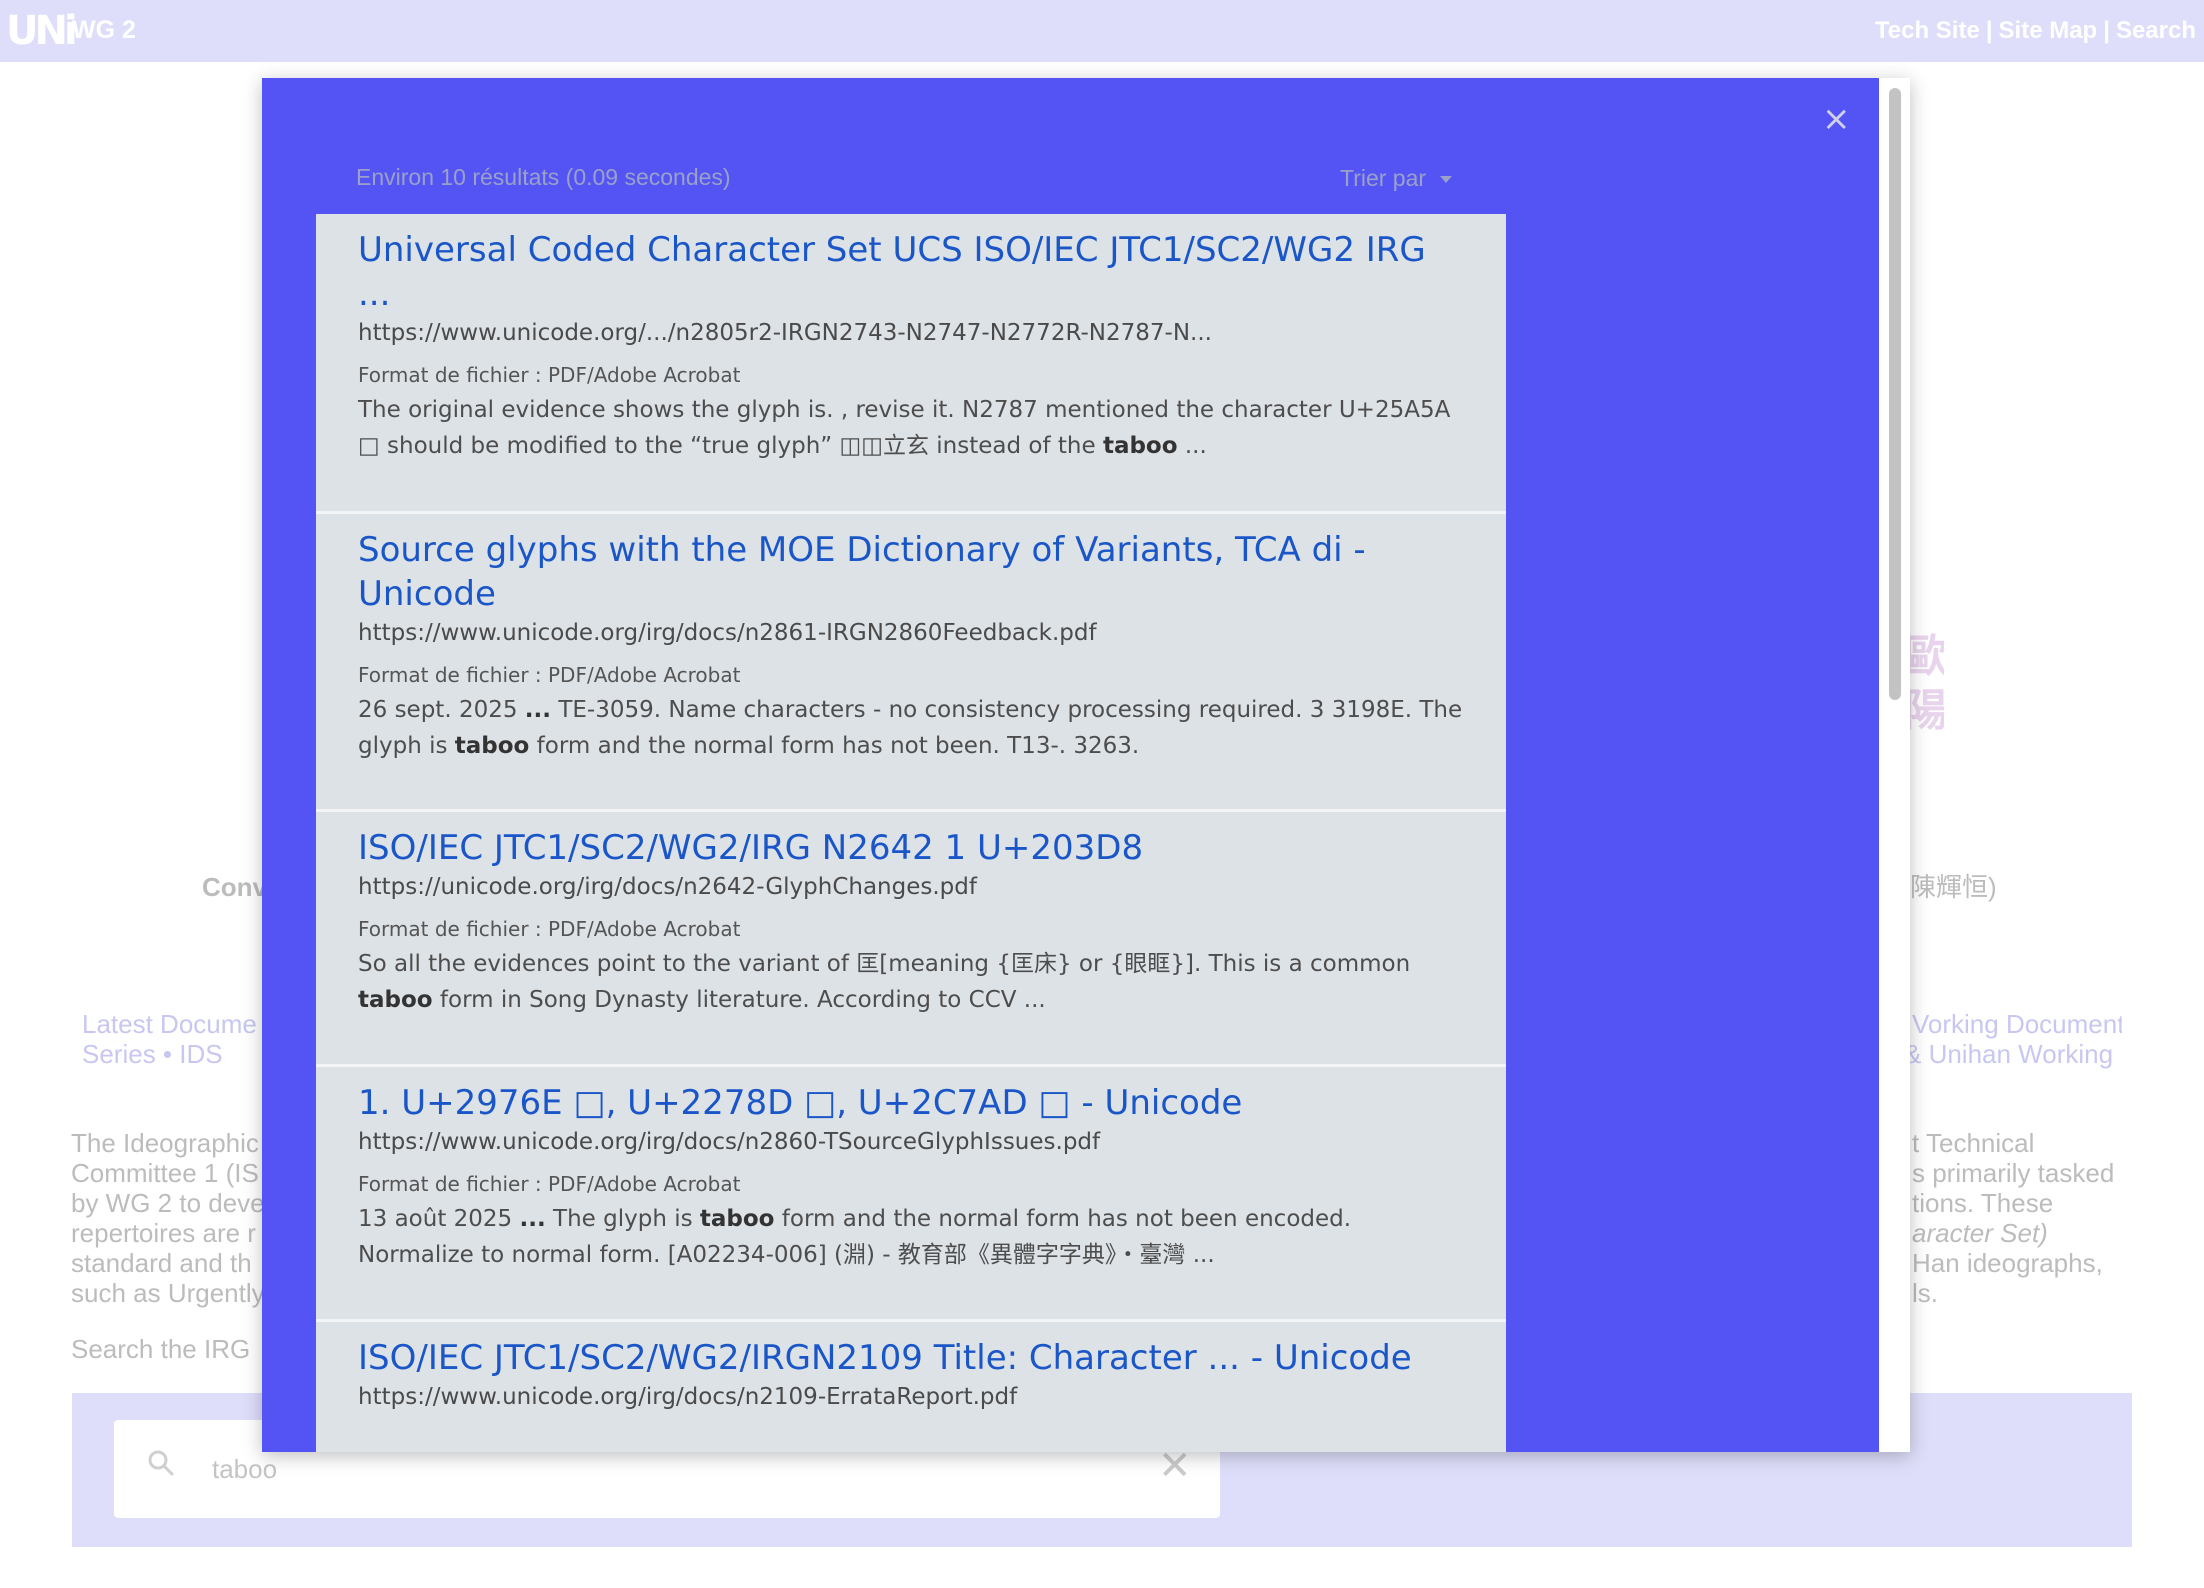 This screenshot has width=2204, height=1588. What do you see at coordinates (1980, 1233) in the screenshot?
I see `bg-para-line: aracter Set)` at bounding box center [1980, 1233].